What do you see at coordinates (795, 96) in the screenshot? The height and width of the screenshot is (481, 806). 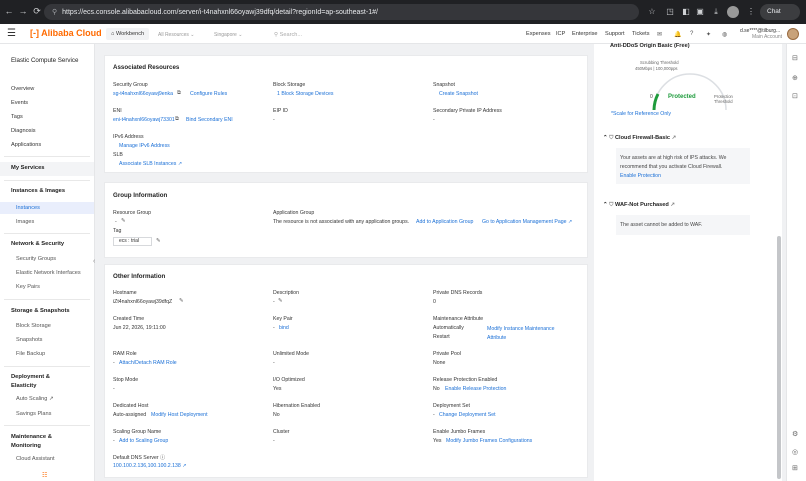 I see `right-rail-icon: ⊡` at bounding box center [795, 96].